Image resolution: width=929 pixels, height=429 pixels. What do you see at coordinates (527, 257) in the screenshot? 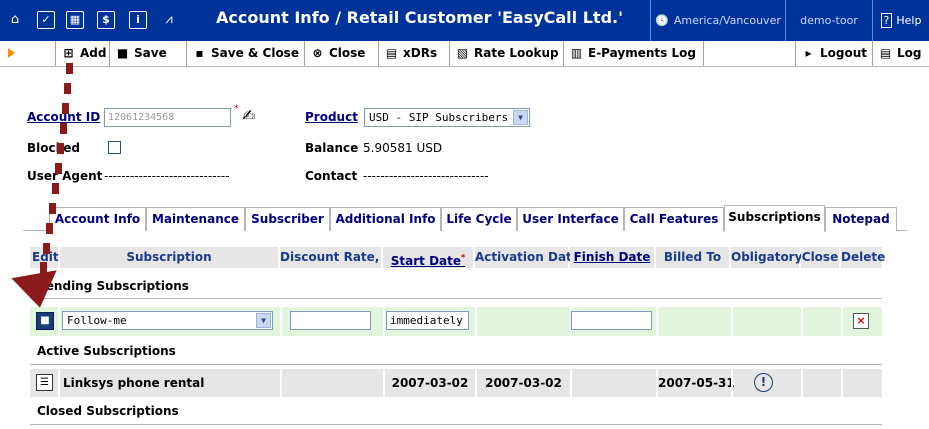
I see `col-activation-date: Activation Date` at bounding box center [527, 257].